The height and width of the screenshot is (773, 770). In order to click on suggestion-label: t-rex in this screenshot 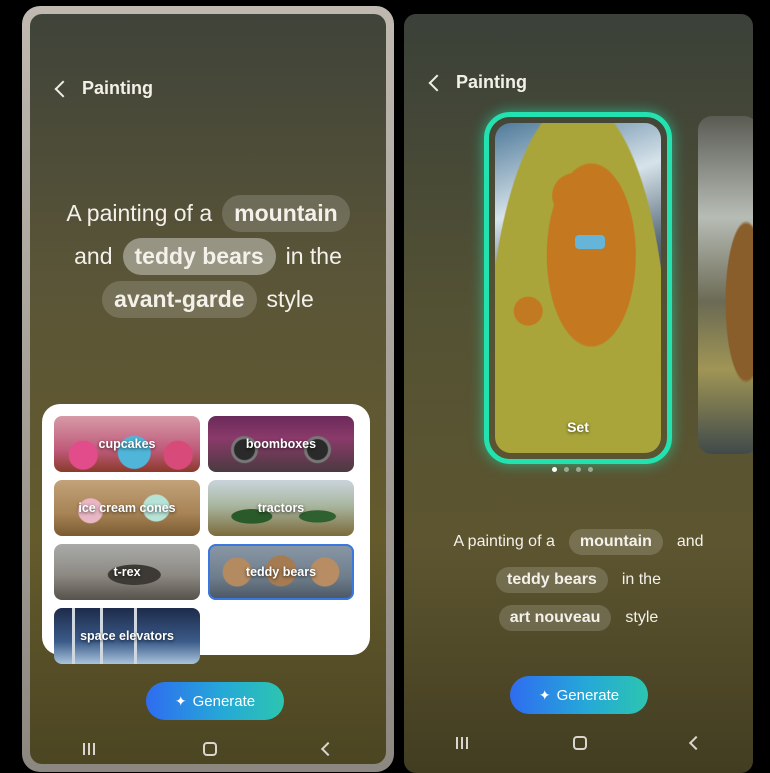, I will do `click(127, 572)`.